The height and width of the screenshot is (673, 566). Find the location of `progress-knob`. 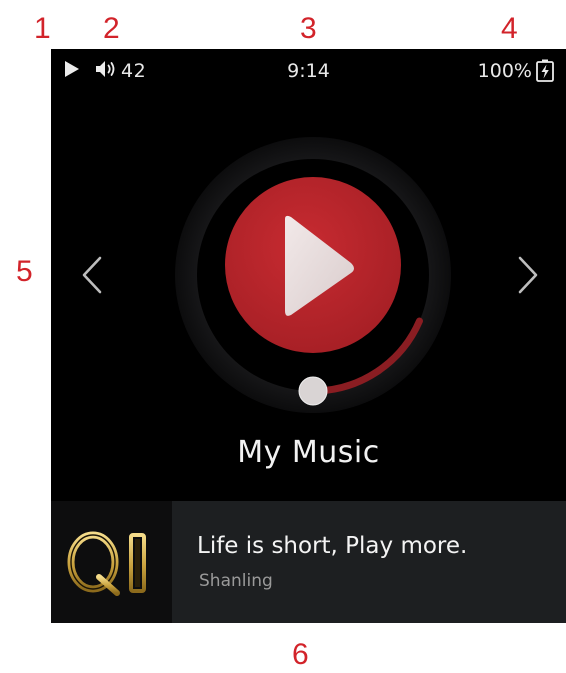

progress-knob is located at coordinates (313, 391).